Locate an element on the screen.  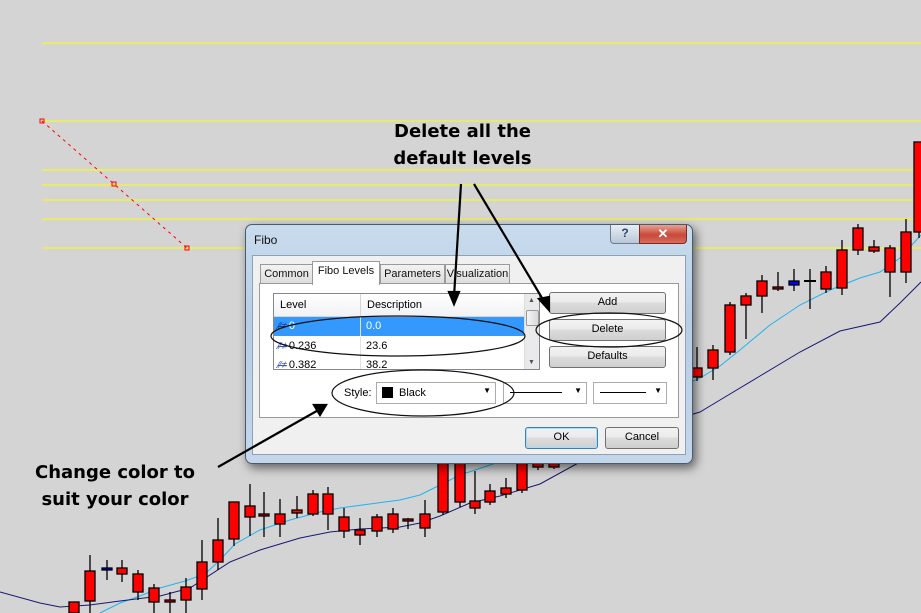
close-button: ✕ is located at coordinates (663, 234).